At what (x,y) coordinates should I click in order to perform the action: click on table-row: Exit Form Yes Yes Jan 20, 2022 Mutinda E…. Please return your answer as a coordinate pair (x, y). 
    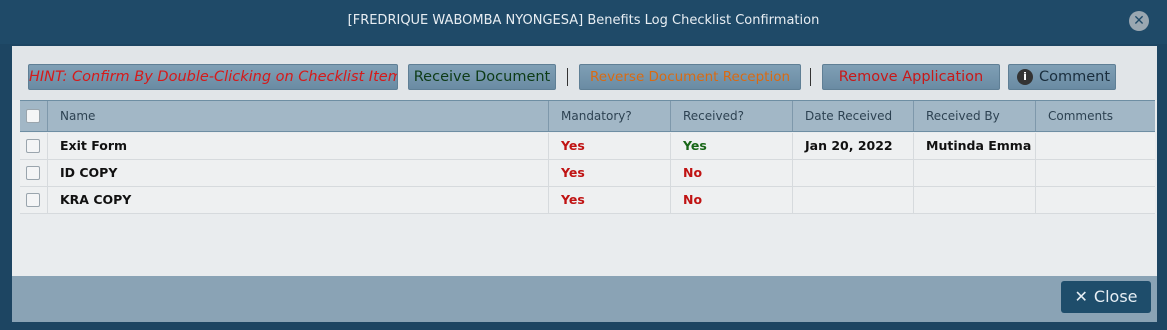
    Looking at the image, I should click on (587, 146).